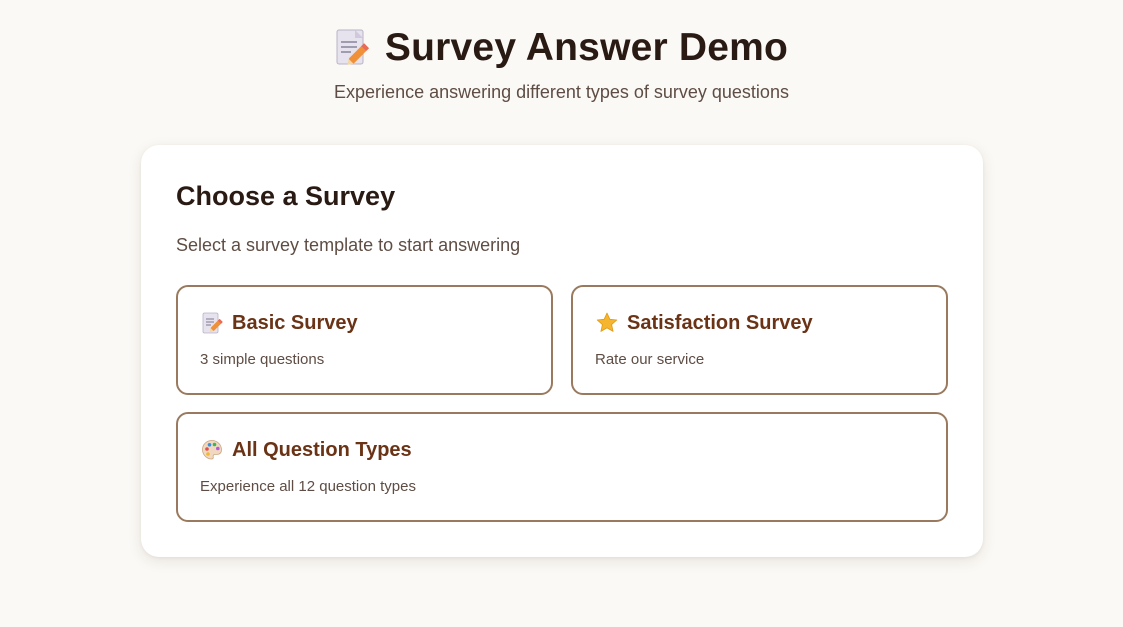  I want to click on option-description: 3 simple questions, so click(262, 359).